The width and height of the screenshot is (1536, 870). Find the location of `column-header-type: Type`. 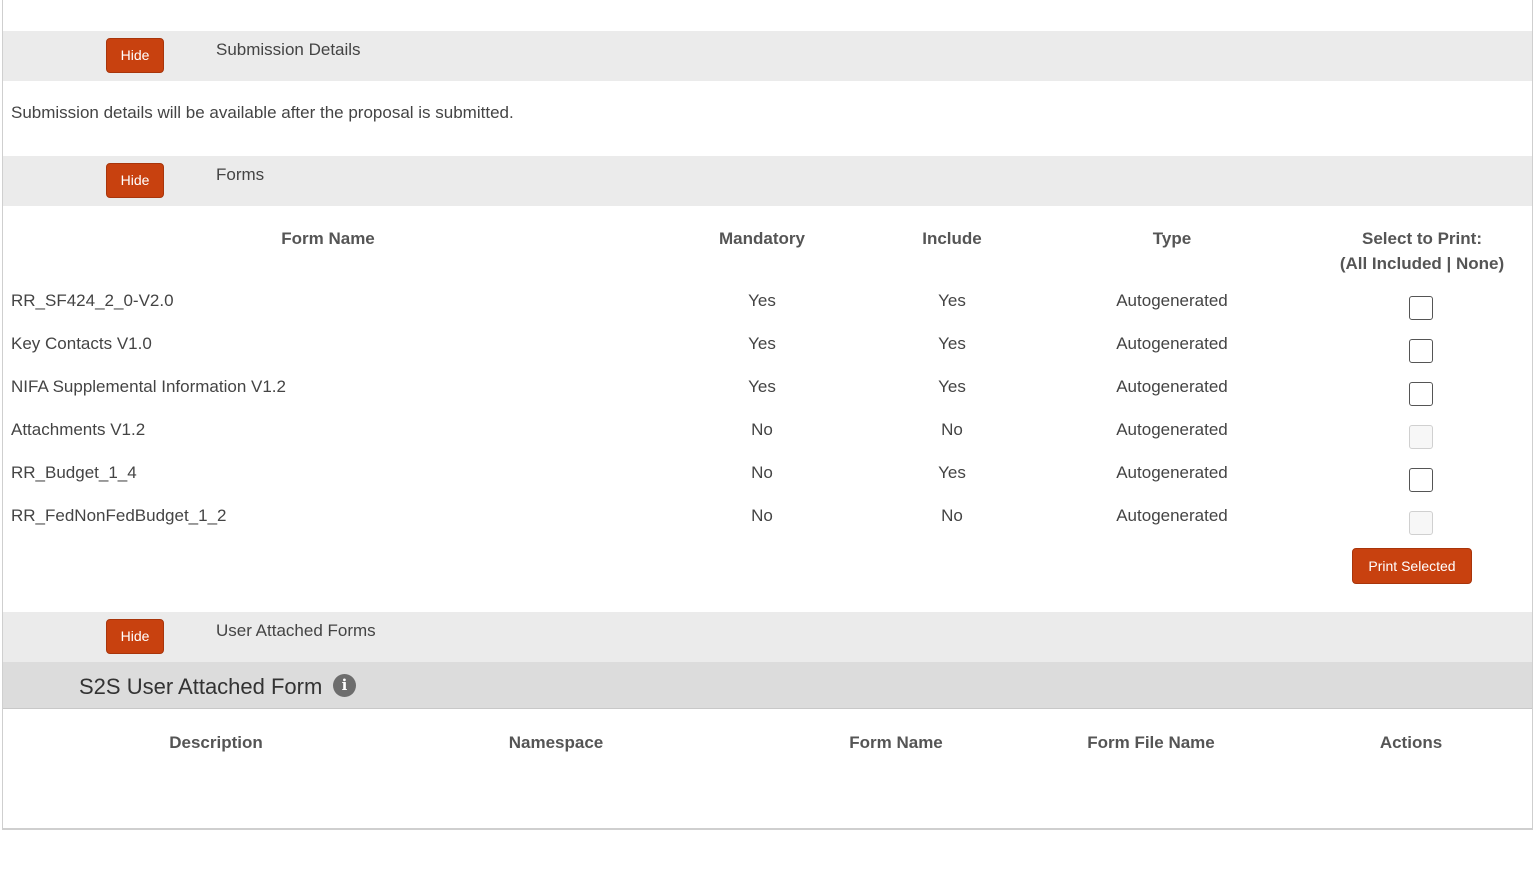

column-header-type: Type is located at coordinates (1172, 238).